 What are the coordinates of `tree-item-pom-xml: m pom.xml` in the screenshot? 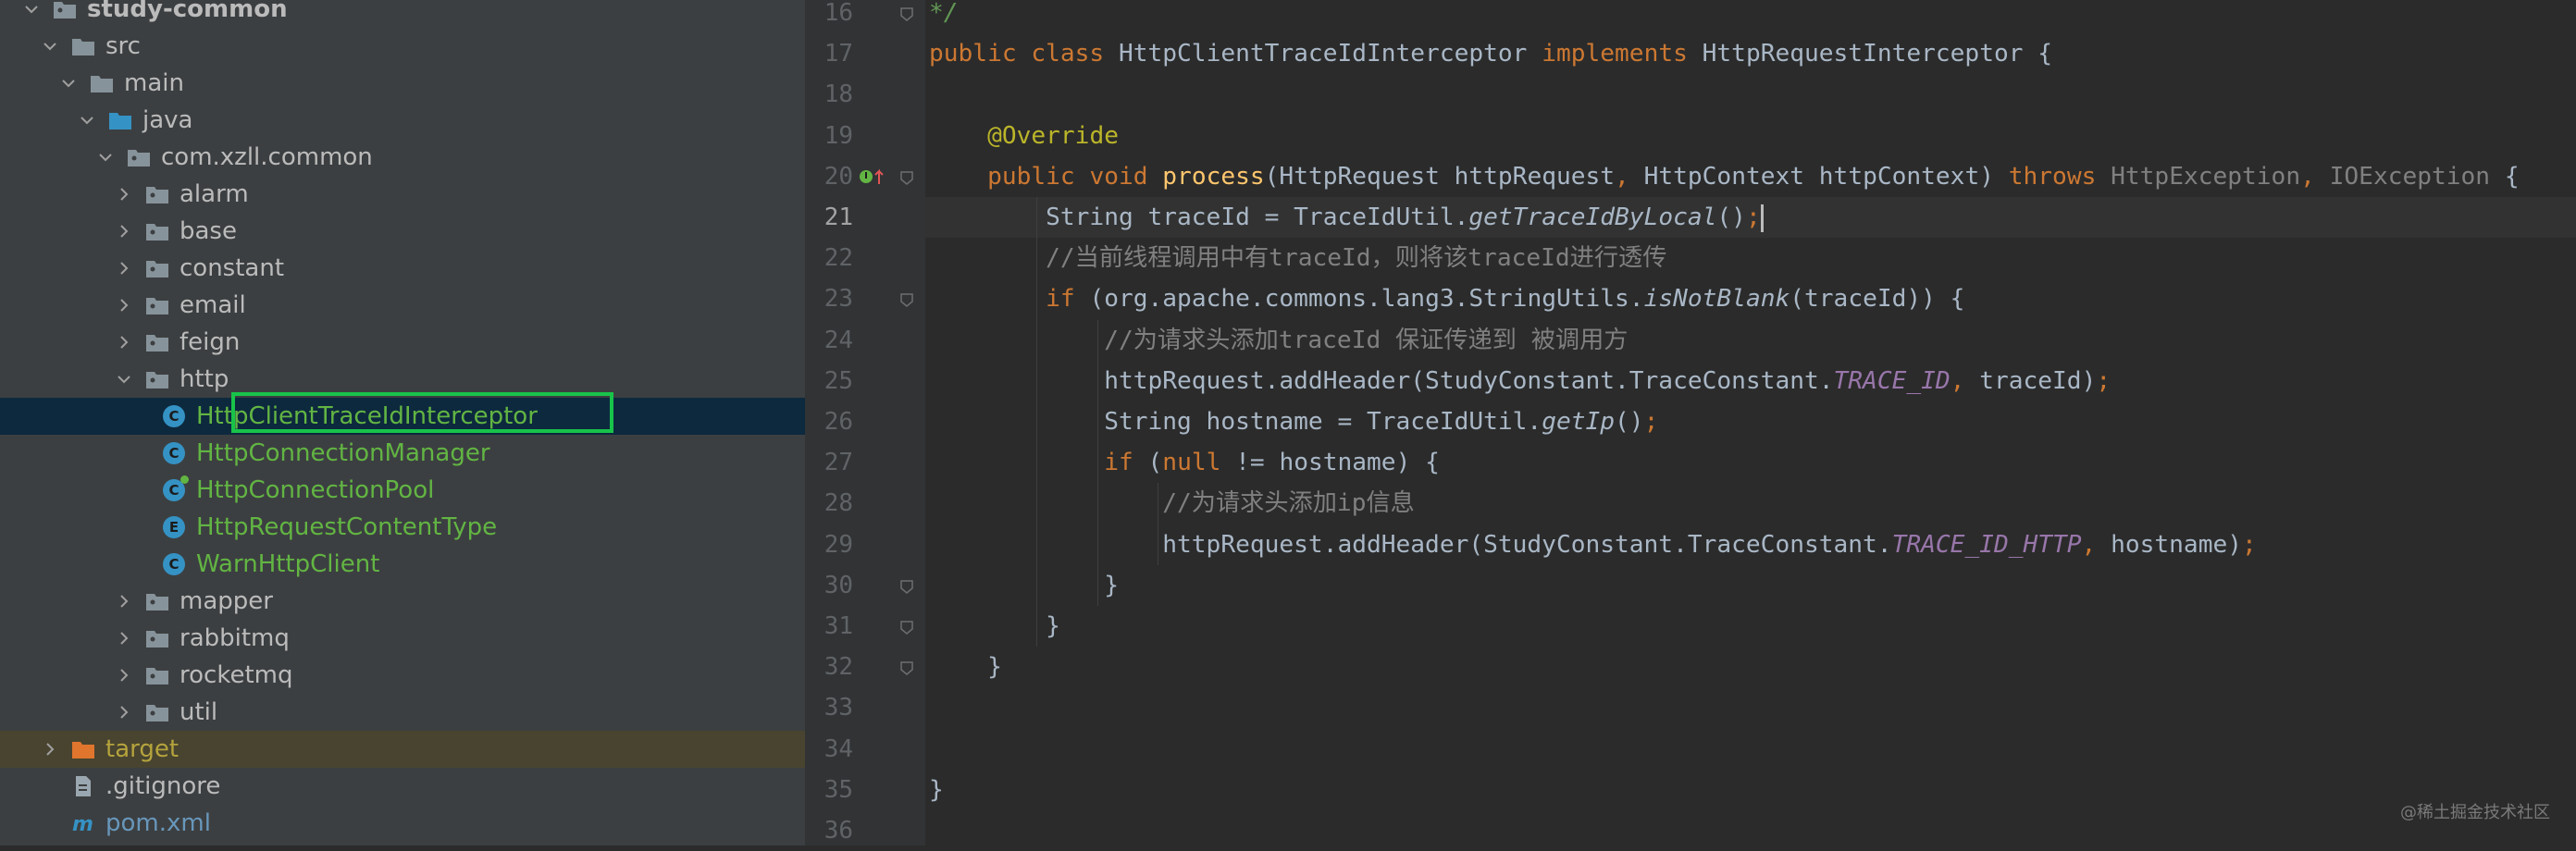 It's located at (402, 824).